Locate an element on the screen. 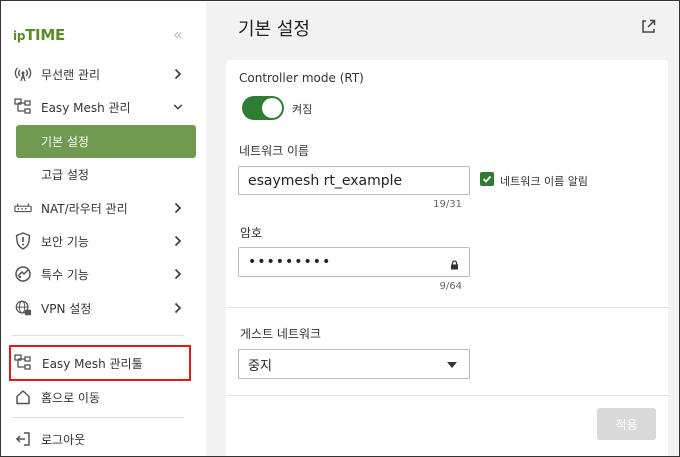 The image size is (680, 457). collapse-sidebar-icon: « is located at coordinates (178, 34).